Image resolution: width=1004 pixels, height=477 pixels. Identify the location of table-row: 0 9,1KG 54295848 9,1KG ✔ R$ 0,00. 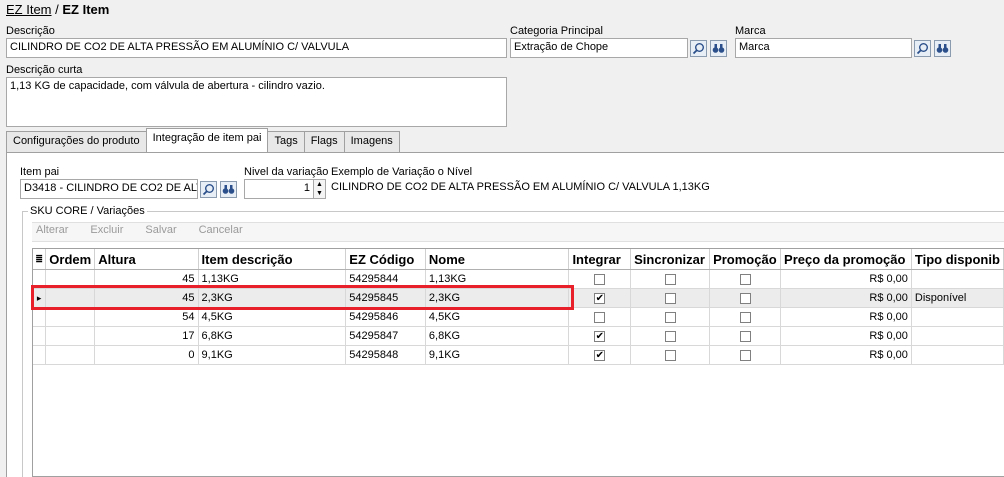
(518, 355).